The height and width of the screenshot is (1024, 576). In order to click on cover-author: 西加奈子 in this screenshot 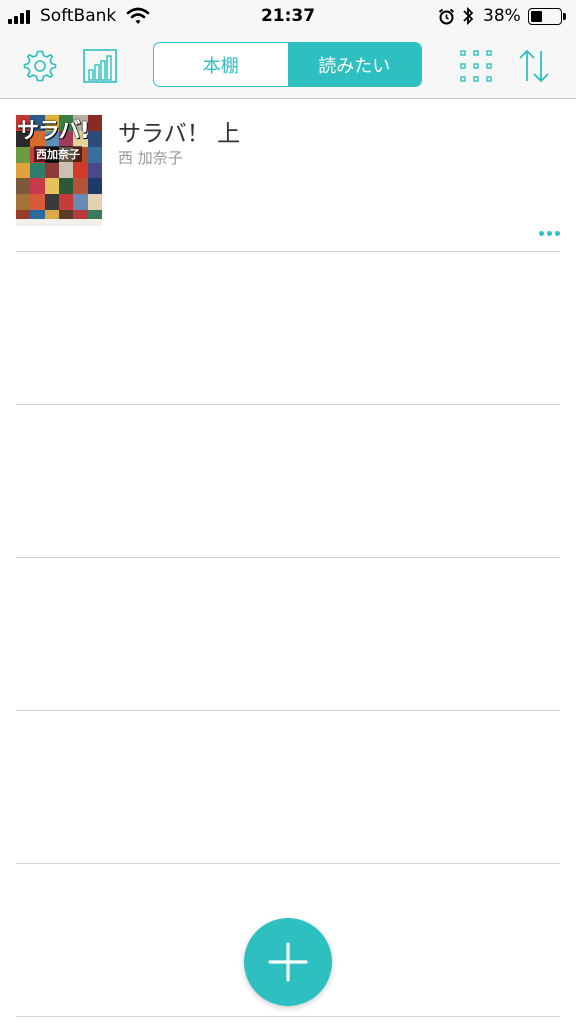, I will do `click(58, 154)`.